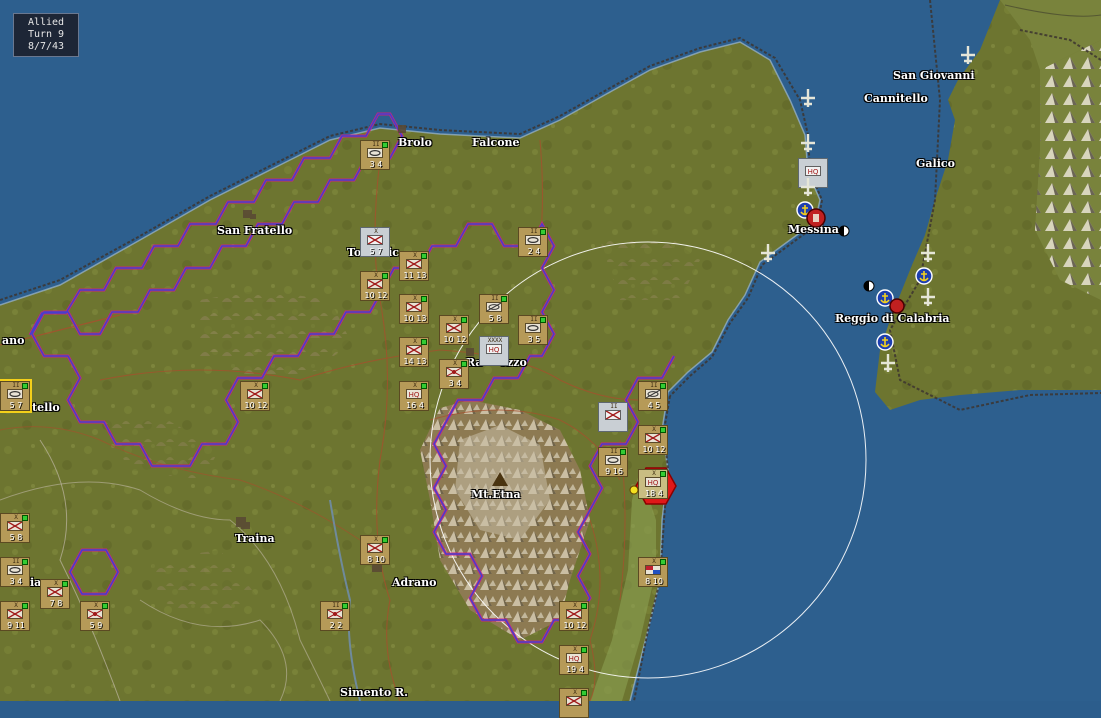  I want to click on unit-counter-armor: II 2 4, so click(533, 242).